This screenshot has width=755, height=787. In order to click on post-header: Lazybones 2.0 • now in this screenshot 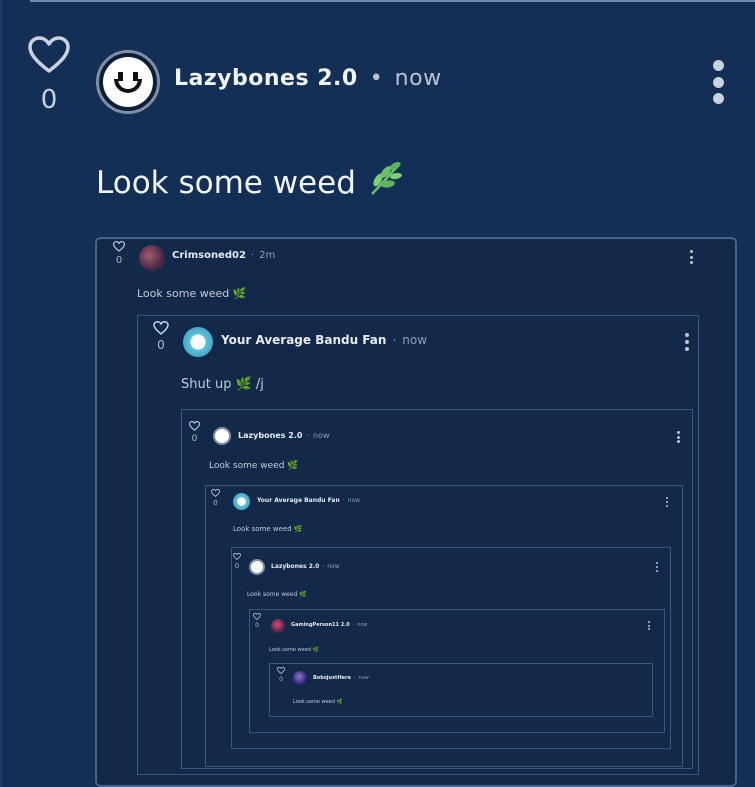, I will do `click(308, 78)`.